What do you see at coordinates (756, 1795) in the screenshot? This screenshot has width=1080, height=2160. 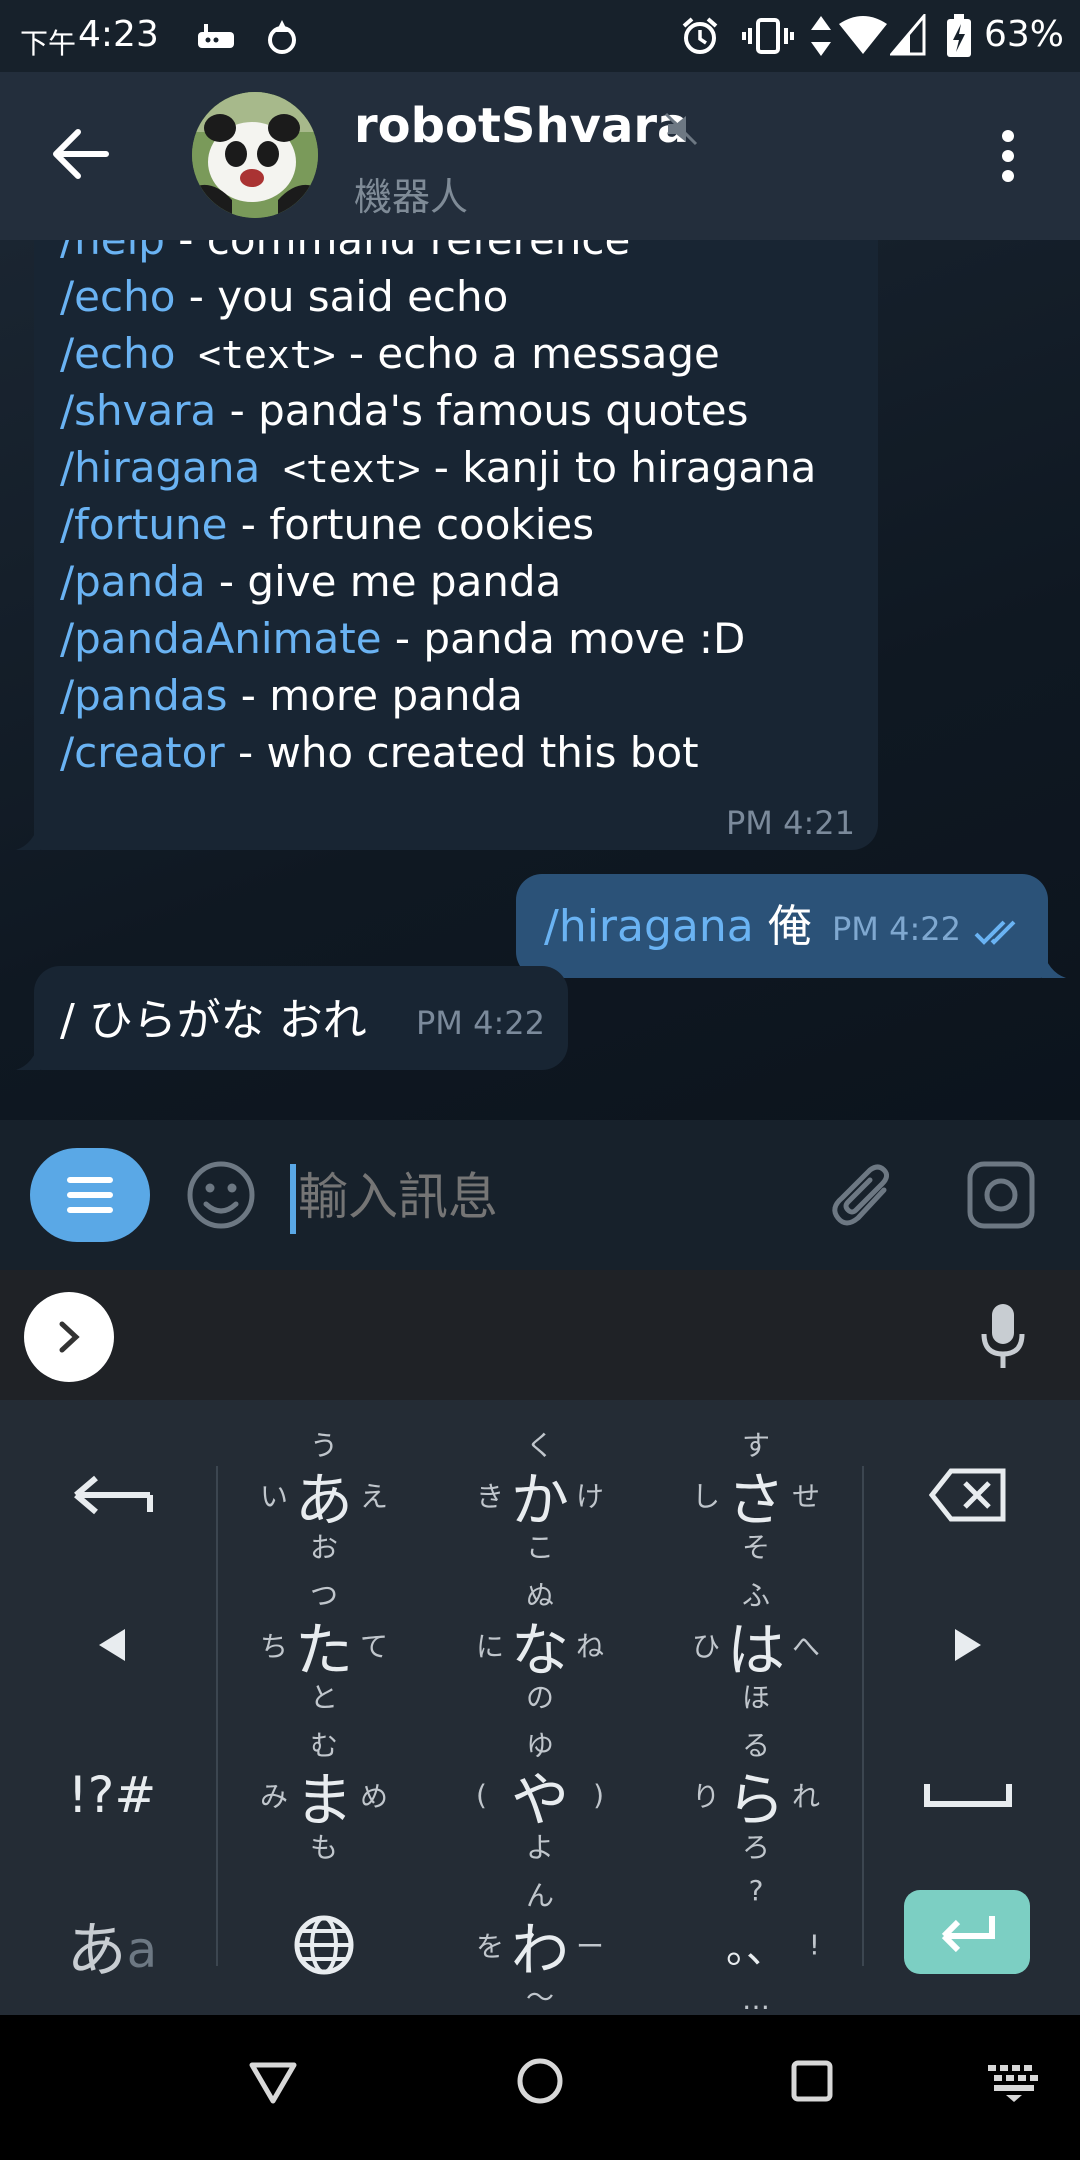 I see `kana-key: らるろり れ` at bounding box center [756, 1795].